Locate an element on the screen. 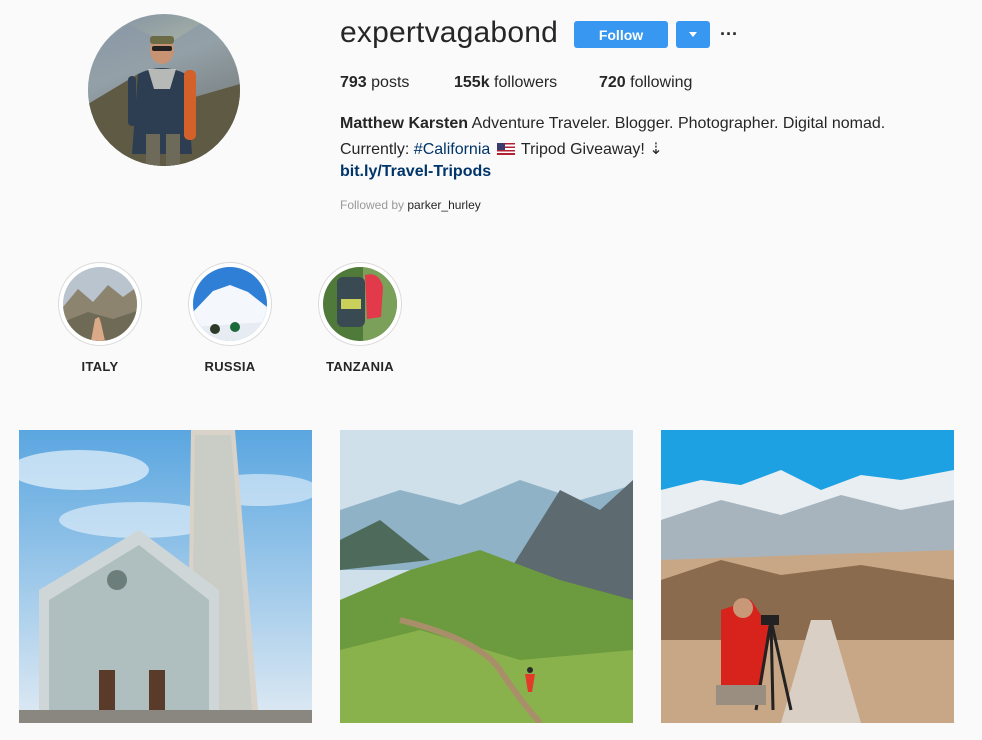 The image size is (982, 740). bio-website-link: bit.ly/Travel-Tripods is located at coordinates (415, 171).